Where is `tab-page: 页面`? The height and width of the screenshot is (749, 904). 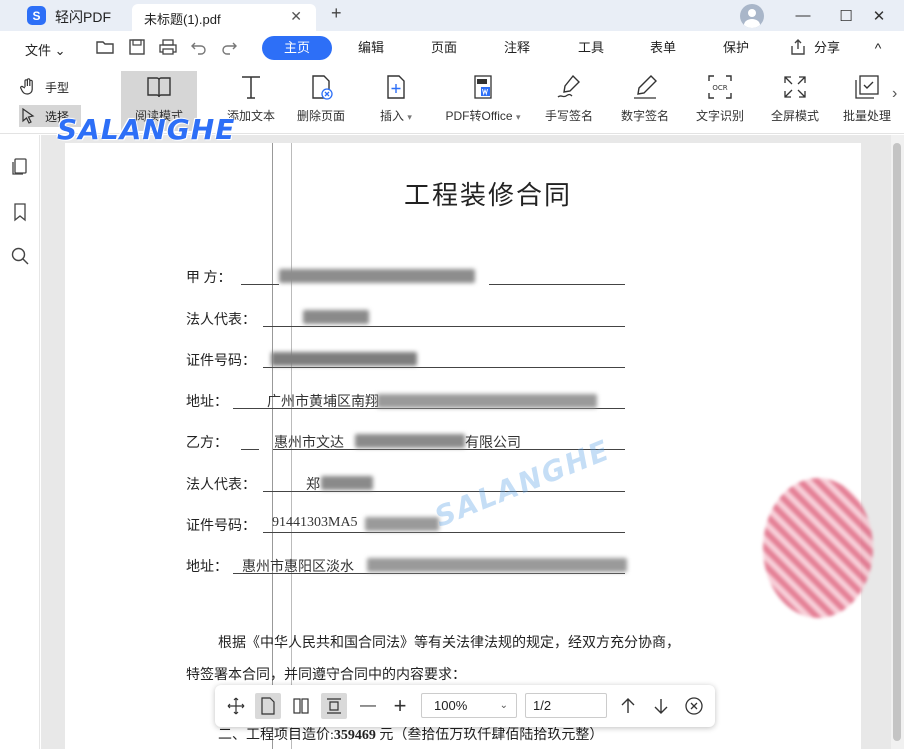
tab-page: 页面 is located at coordinates (444, 48).